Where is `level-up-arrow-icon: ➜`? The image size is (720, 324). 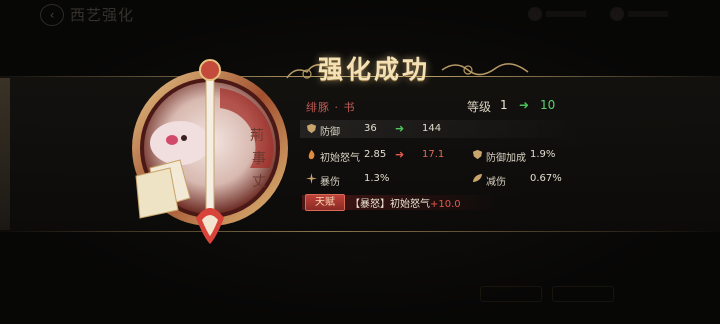
level-up-arrow-icon: ➜ is located at coordinates (524, 105).